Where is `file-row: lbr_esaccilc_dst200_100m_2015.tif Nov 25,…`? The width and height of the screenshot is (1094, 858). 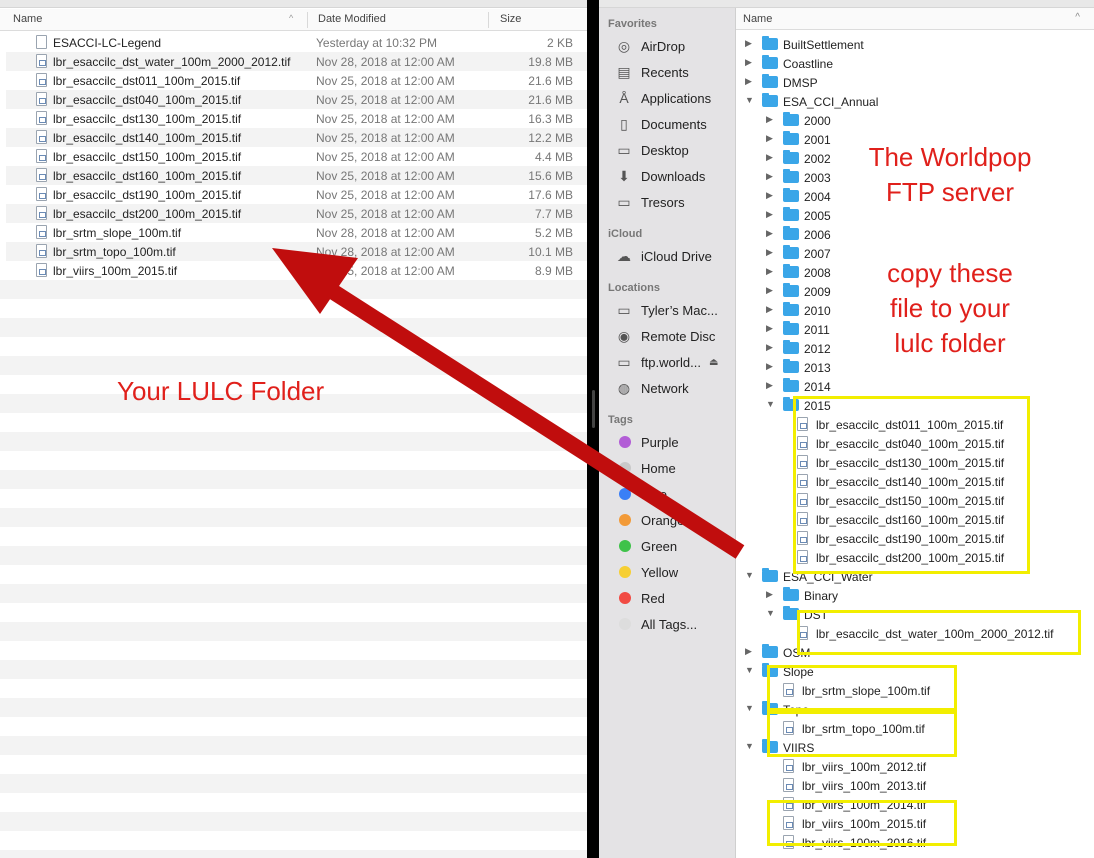 file-row: lbr_esaccilc_dst200_100m_2015.tif Nov 25,… is located at coordinates (296, 213).